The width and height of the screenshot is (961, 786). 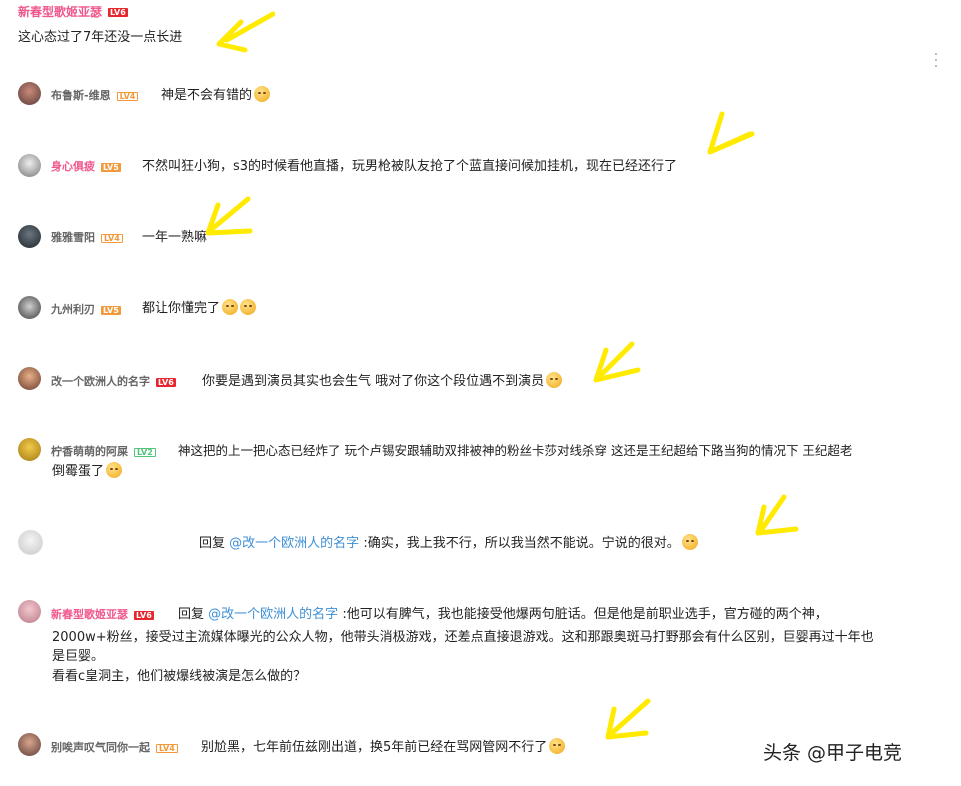 I want to click on reply-username: 身心俱疲 LV5, so click(x=86, y=166).